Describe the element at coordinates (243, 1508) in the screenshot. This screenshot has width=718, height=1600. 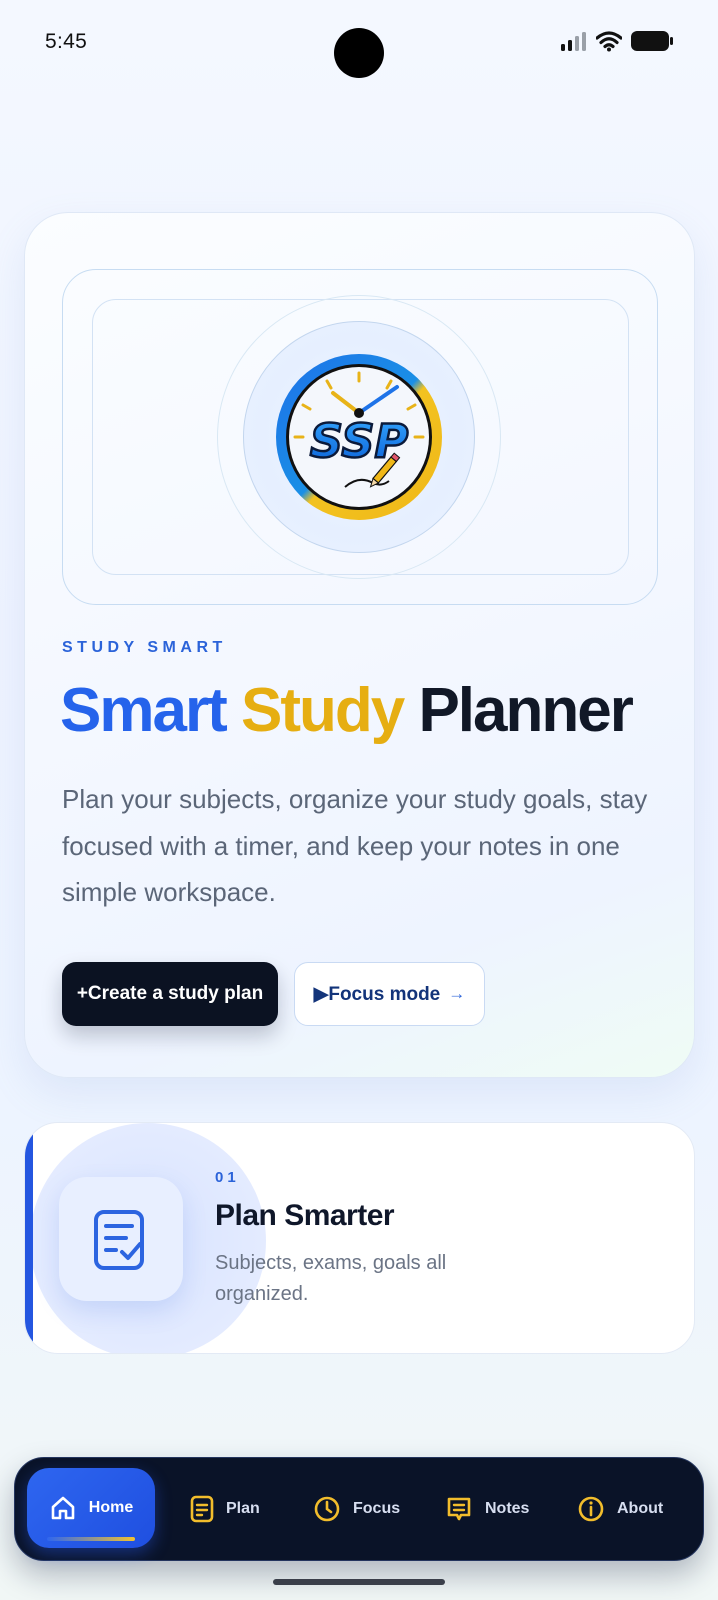
I see `nav-label-plan: Plan` at that location.